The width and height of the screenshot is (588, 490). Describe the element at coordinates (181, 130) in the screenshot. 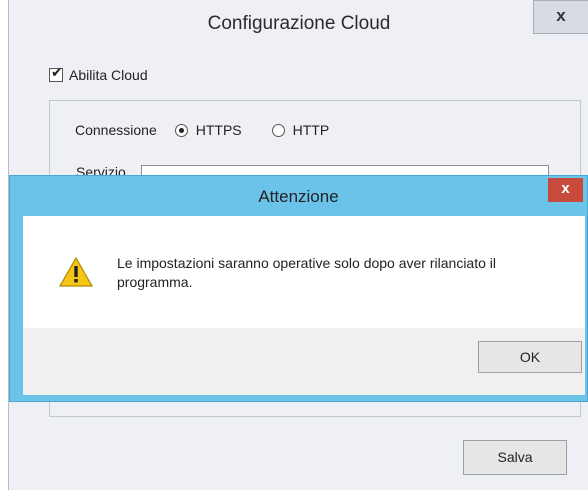

I see `radio-https` at that location.